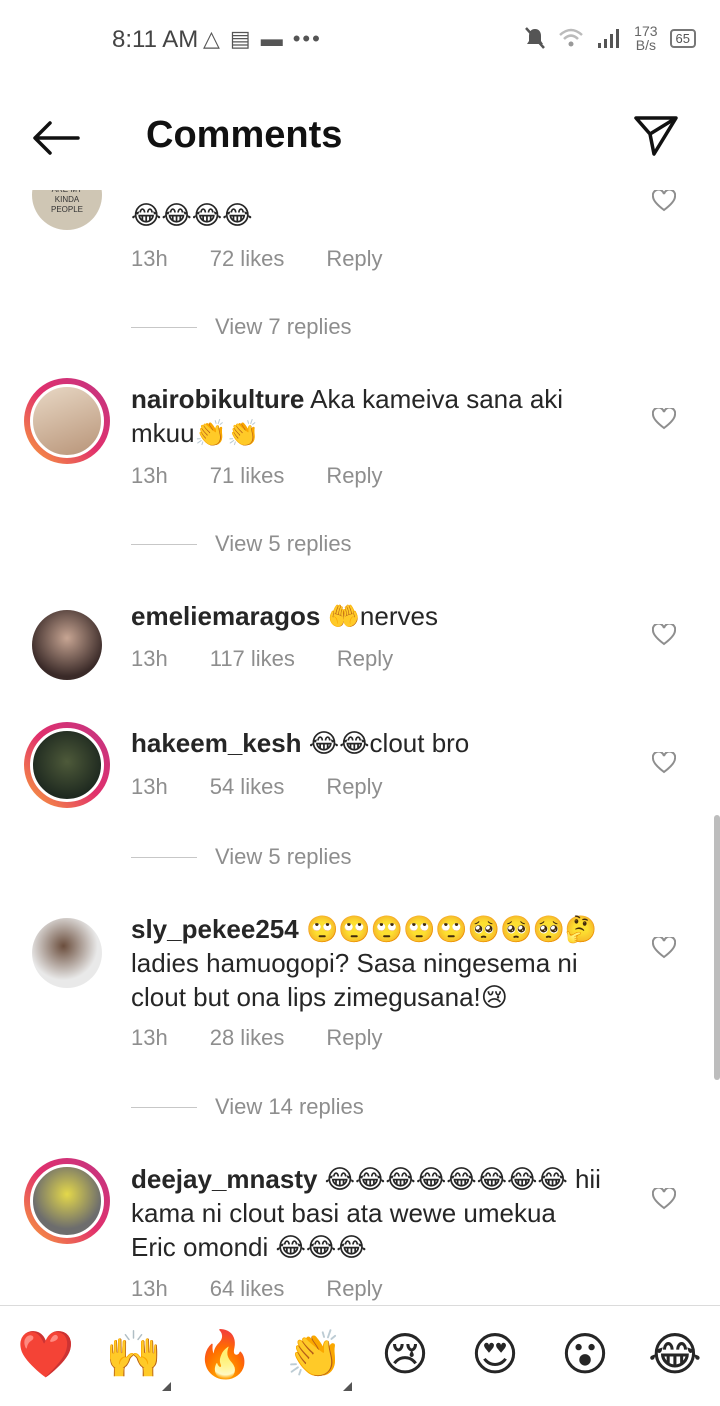 This screenshot has width=720, height=1406. What do you see at coordinates (360, 40) in the screenshot?
I see `status-bar: 8:11 AM △ ▤ ▬ ••• 173 B/s 65` at bounding box center [360, 40].